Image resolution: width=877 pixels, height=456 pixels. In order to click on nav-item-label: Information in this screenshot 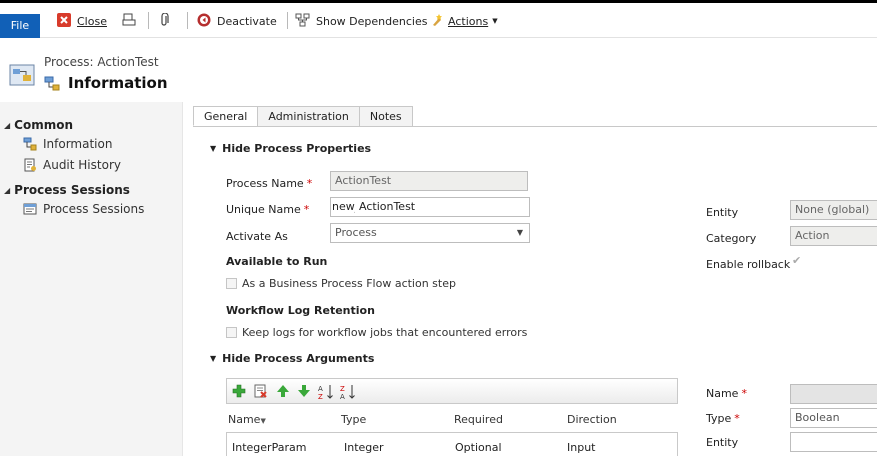, I will do `click(78, 144)`.